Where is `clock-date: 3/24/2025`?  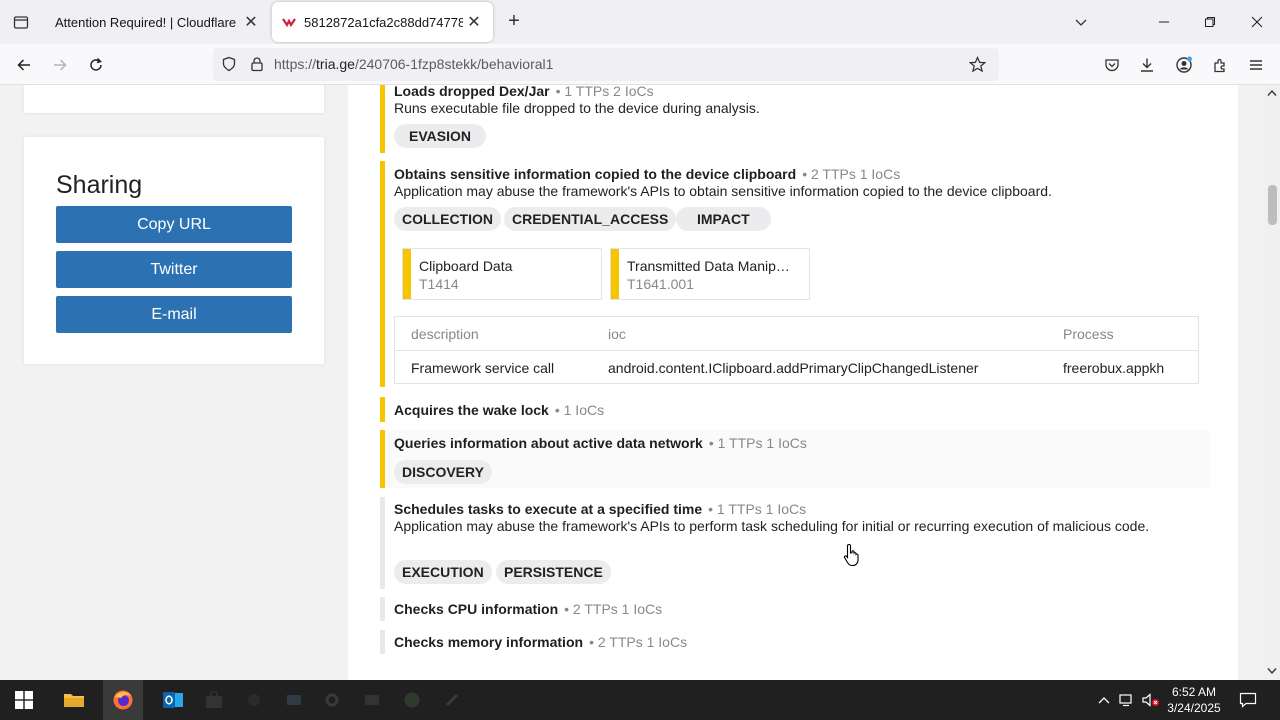 clock-date: 3/24/2025 is located at coordinates (1194, 708).